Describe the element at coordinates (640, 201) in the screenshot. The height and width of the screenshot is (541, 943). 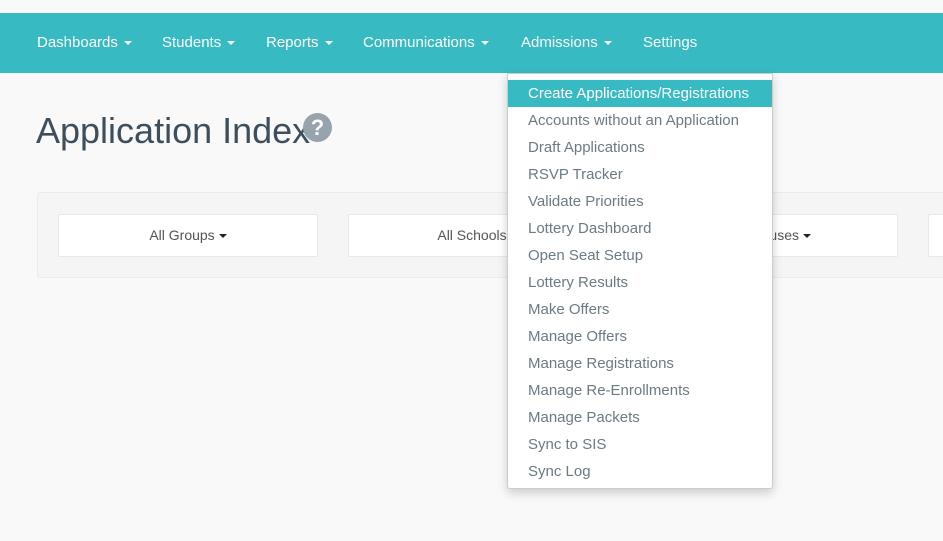
I see `menu-item-validate-priorities: Validate Priorities` at that location.